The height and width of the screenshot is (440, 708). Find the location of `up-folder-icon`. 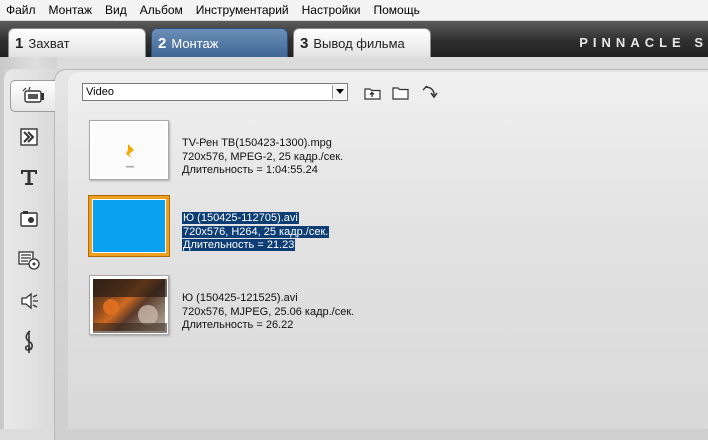

up-folder-icon is located at coordinates (373, 93).